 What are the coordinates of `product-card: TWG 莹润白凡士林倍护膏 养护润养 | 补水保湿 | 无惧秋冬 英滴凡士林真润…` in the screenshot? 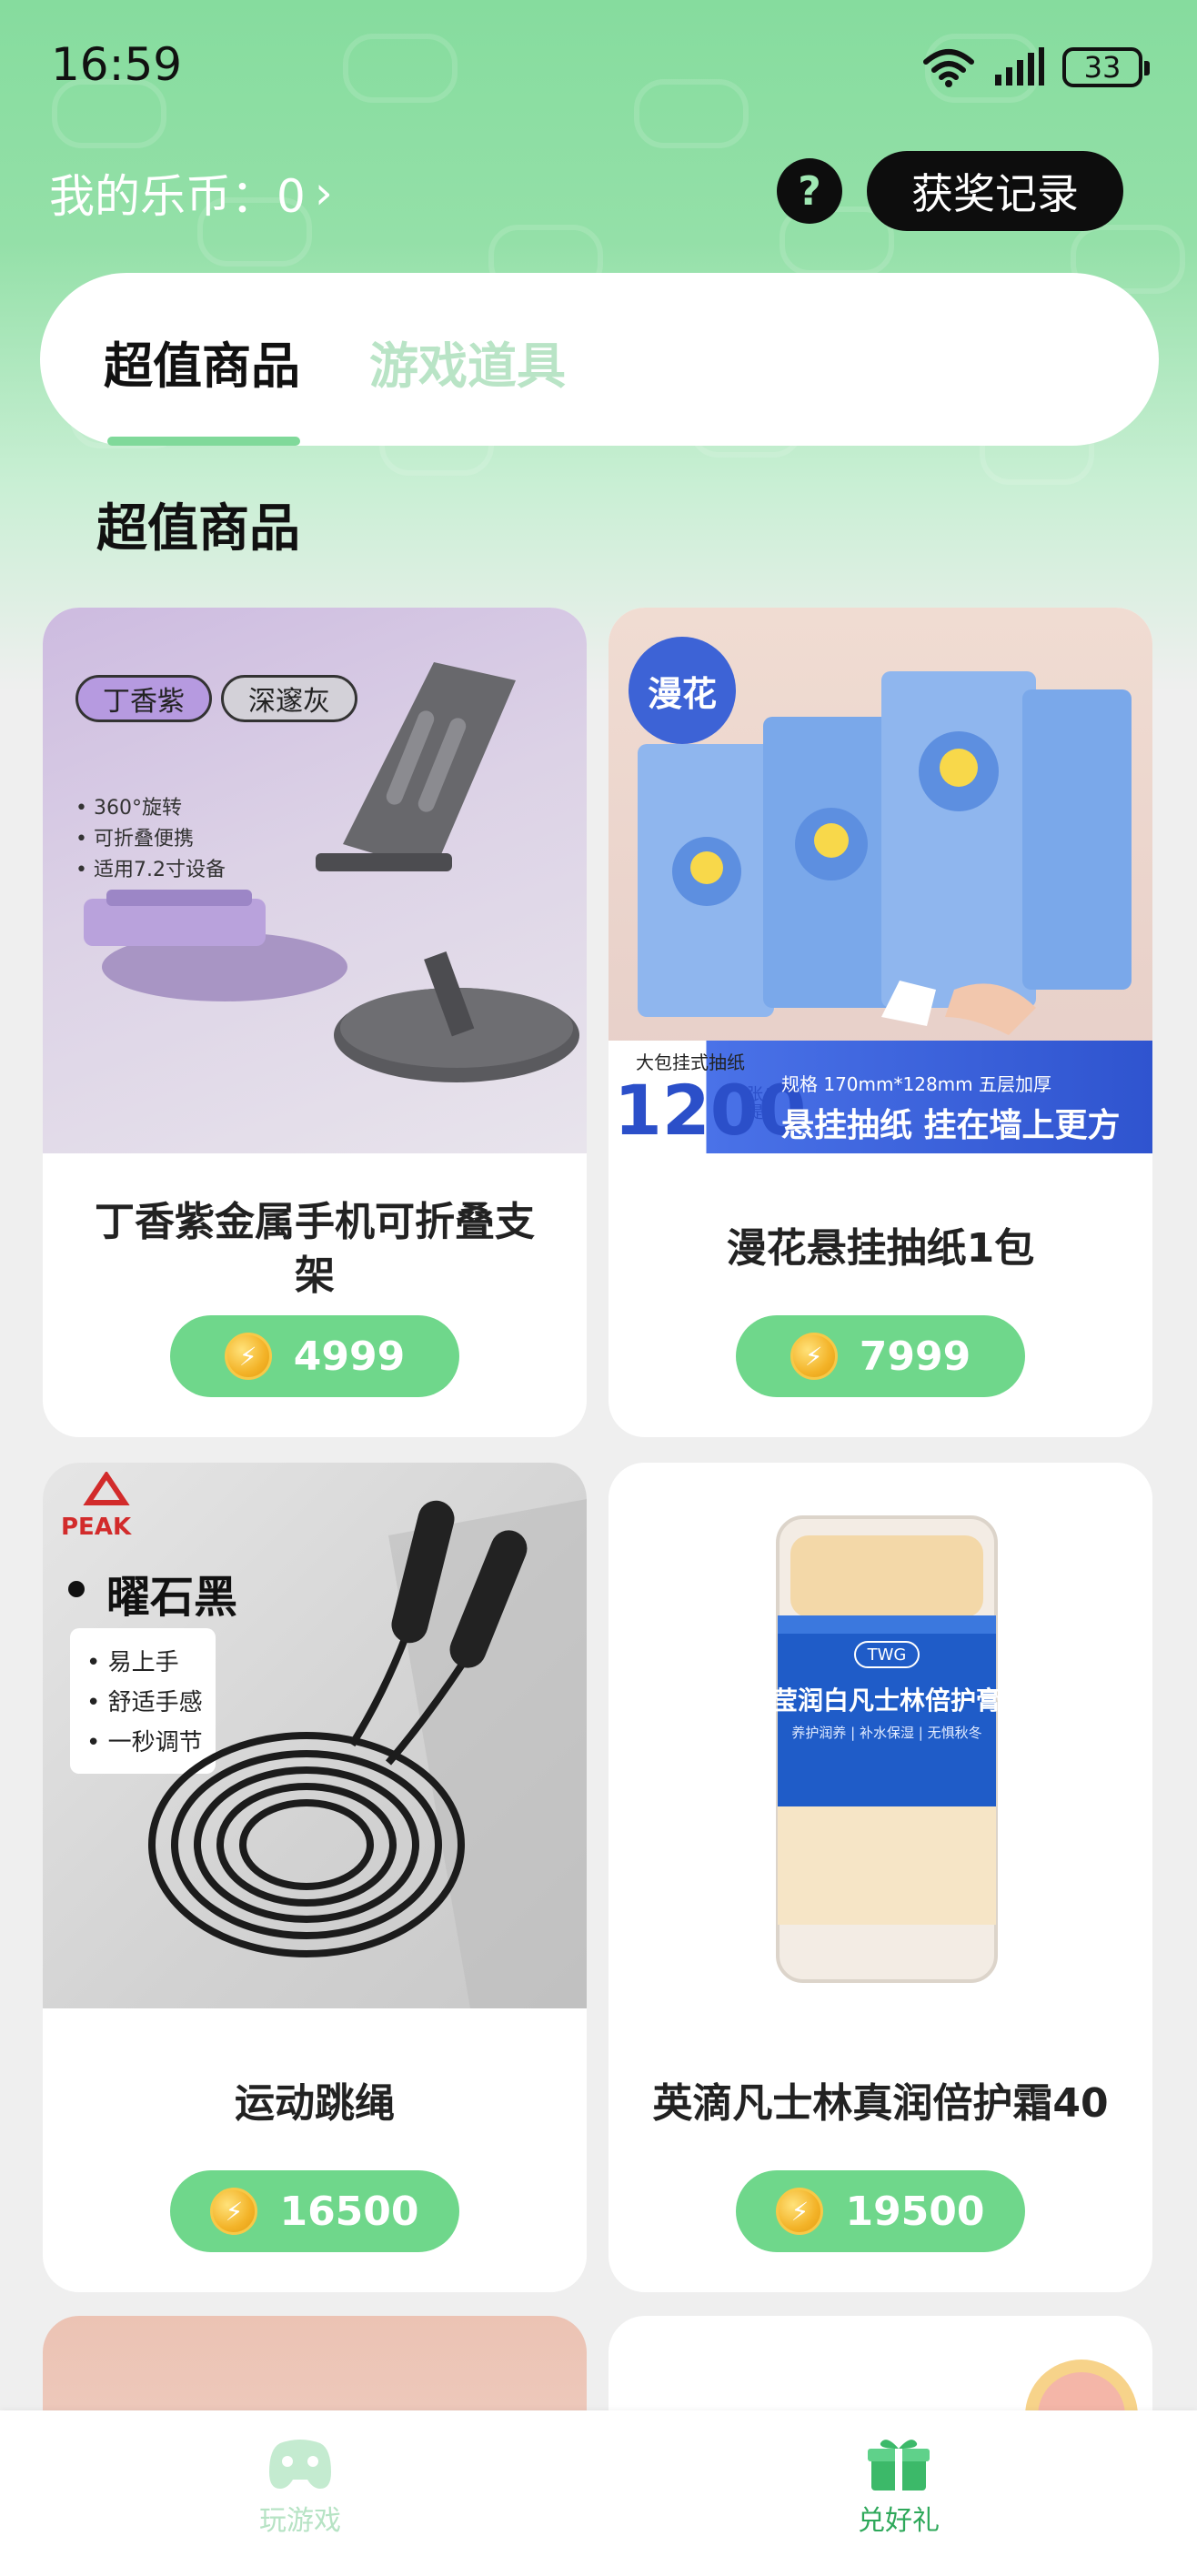 It's located at (880, 1877).